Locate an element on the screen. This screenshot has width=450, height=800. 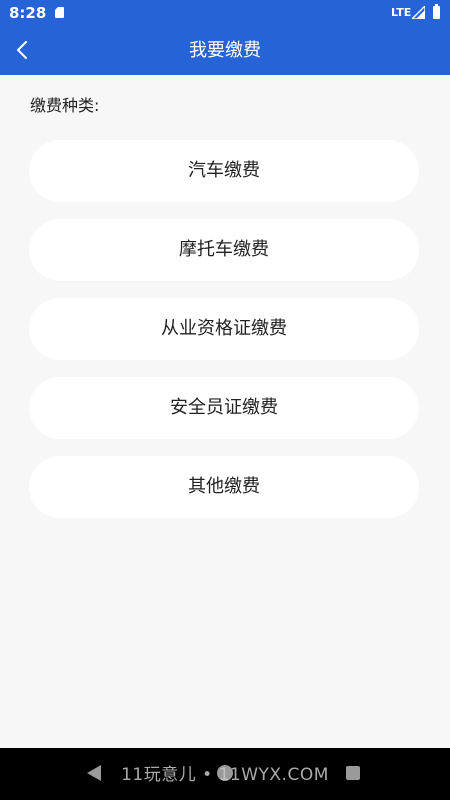
page-title: 我要缴费 is located at coordinates (225, 50).